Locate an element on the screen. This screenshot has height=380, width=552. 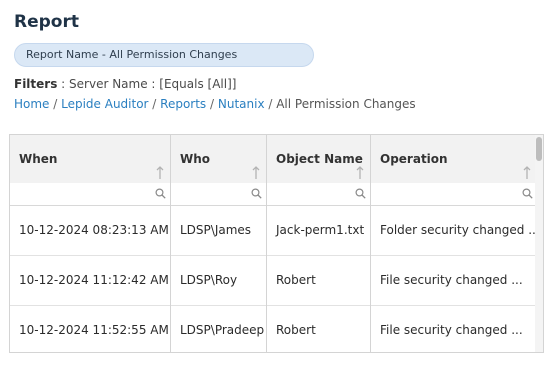
cell-when: 10-12-2024 08:23:13 AM is located at coordinates (90, 230).